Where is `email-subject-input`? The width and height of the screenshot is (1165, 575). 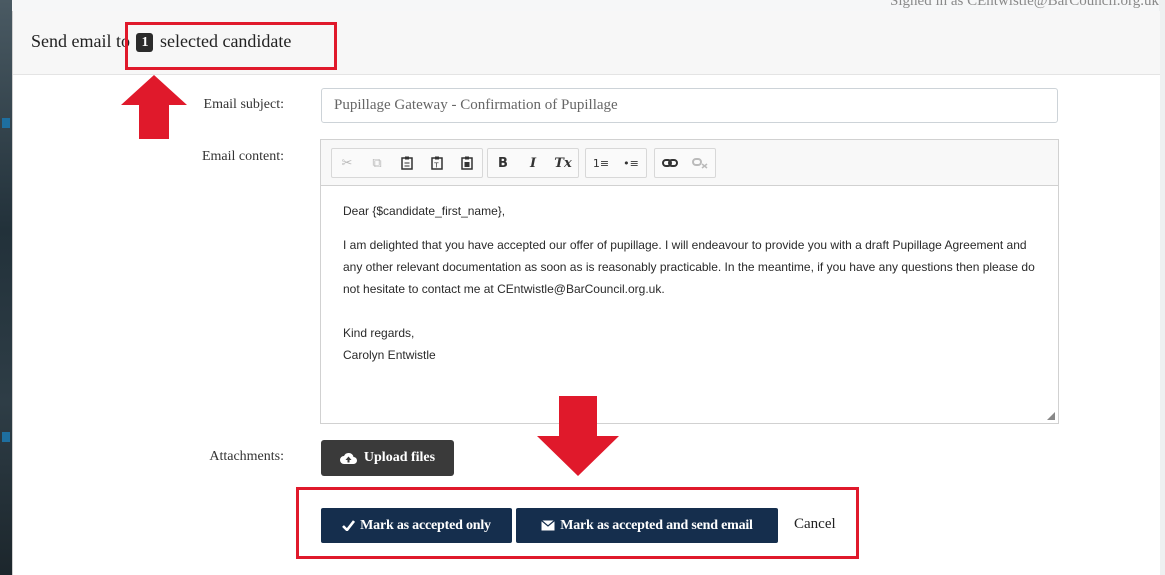 email-subject-input is located at coordinates (689, 105).